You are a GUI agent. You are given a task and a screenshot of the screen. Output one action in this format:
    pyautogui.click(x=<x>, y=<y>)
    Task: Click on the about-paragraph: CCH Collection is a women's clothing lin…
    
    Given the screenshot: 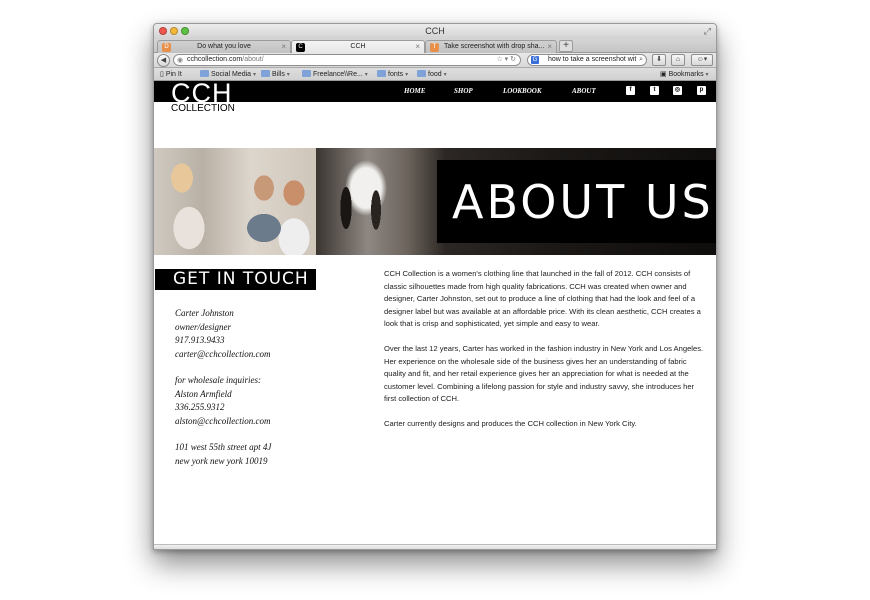 What is the action you would take?
    pyautogui.click(x=542, y=299)
    